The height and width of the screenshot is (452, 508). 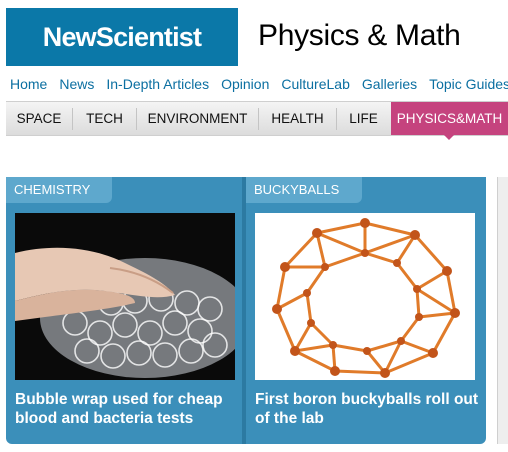 What do you see at coordinates (359, 35) in the screenshot?
I see `page-title: Physics & Math` at bounding box center [359, 35].